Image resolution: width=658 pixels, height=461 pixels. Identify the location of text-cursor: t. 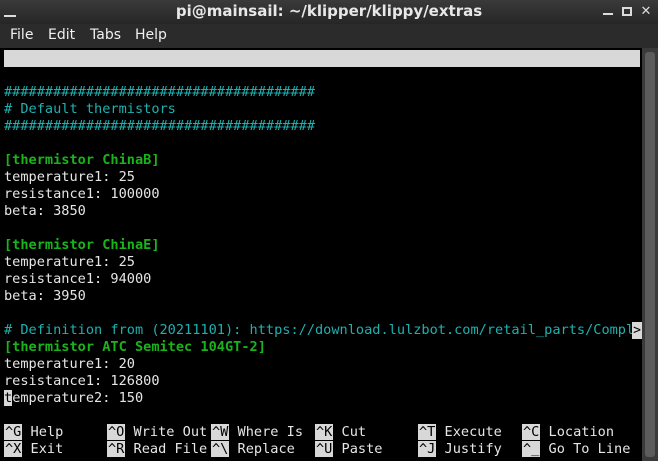
(8, 398).